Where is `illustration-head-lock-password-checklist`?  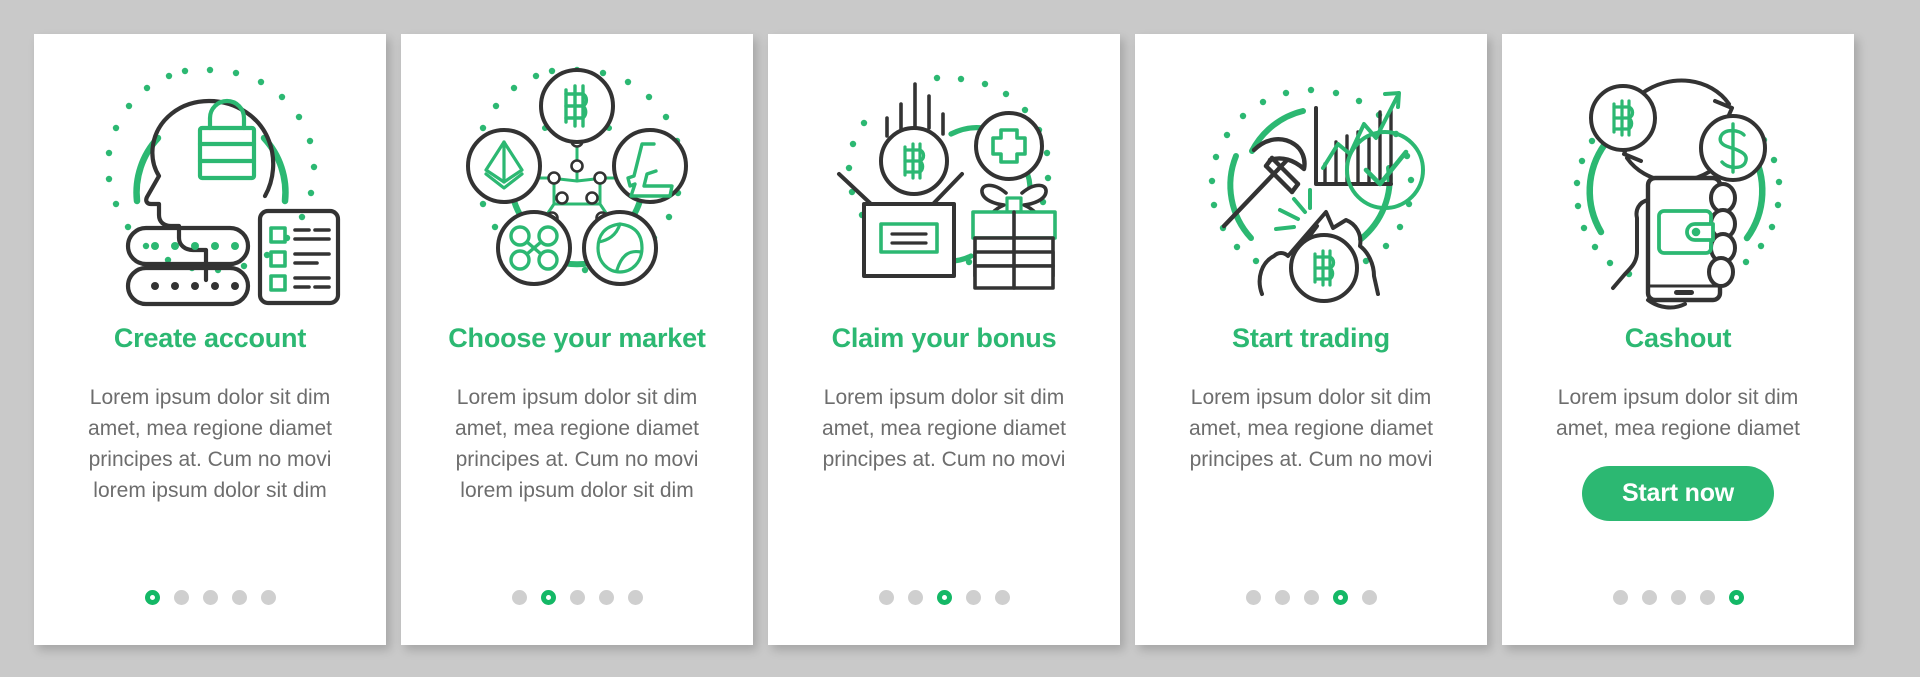
illustration-head-lock-password-checklist is located at coordinates (210, 183).